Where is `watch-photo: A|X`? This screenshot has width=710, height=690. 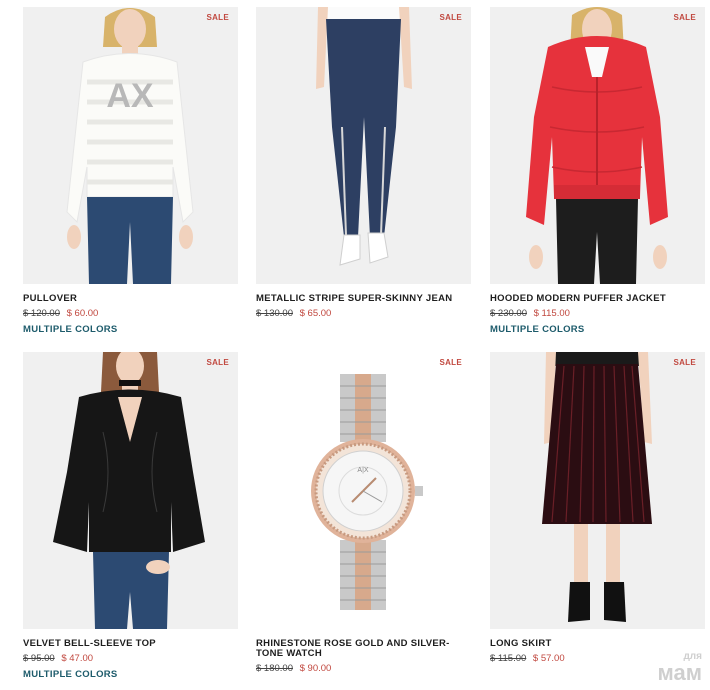 watch-photo: A|X is located at coordinates (363, 490).